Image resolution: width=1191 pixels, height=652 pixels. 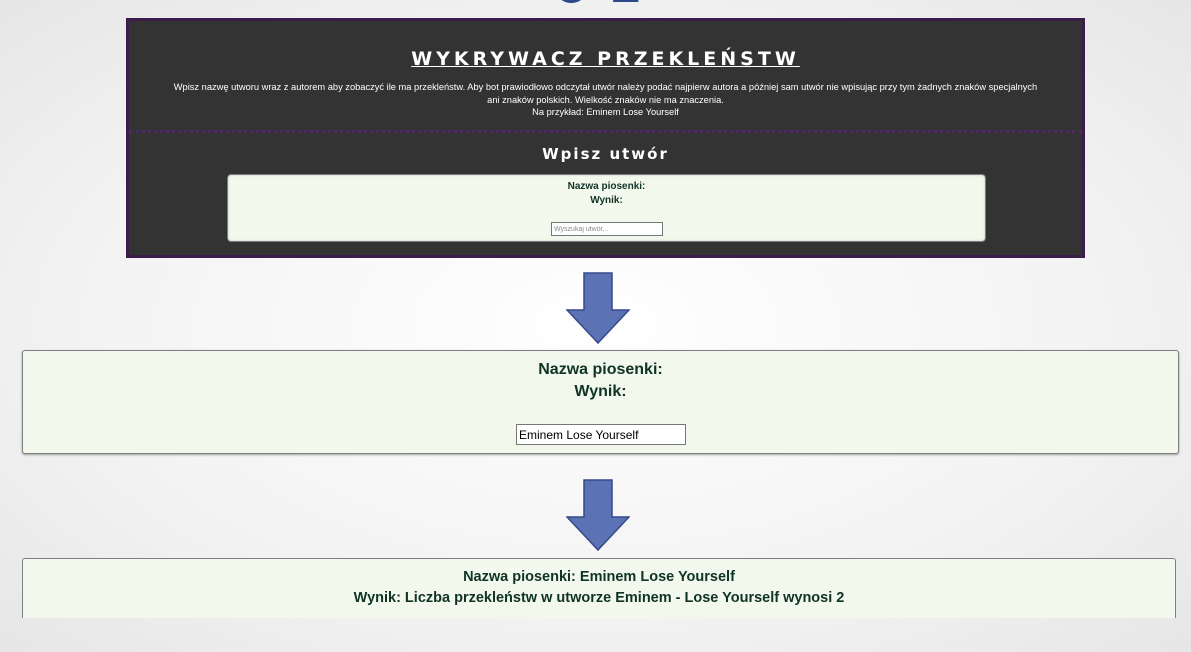 What do you see at coordinates (607, 229) in the screenshot?
I see `search-input` at bounding box center [607, 229].